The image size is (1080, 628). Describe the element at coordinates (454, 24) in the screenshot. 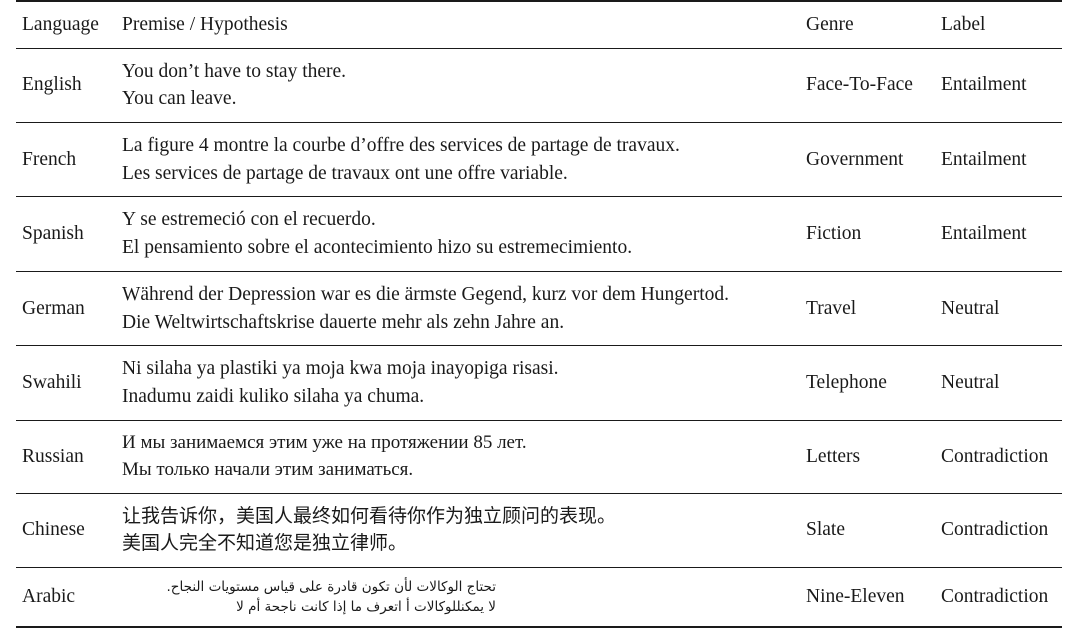

I see `column-header-premise-hypothesis: Premise / Hypothesis` at that location.